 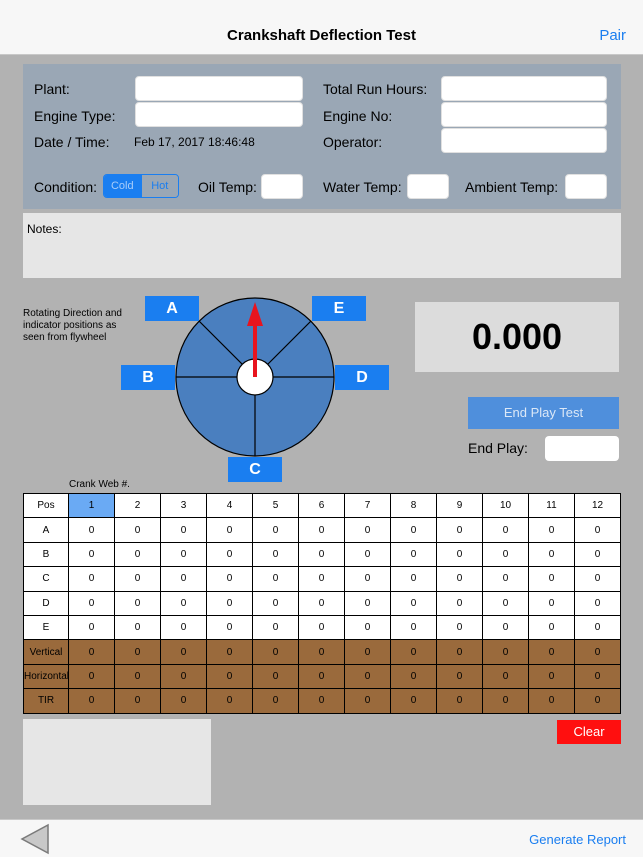 I want to click on crank-web-column-header: 11, so click(x=551, y=505).